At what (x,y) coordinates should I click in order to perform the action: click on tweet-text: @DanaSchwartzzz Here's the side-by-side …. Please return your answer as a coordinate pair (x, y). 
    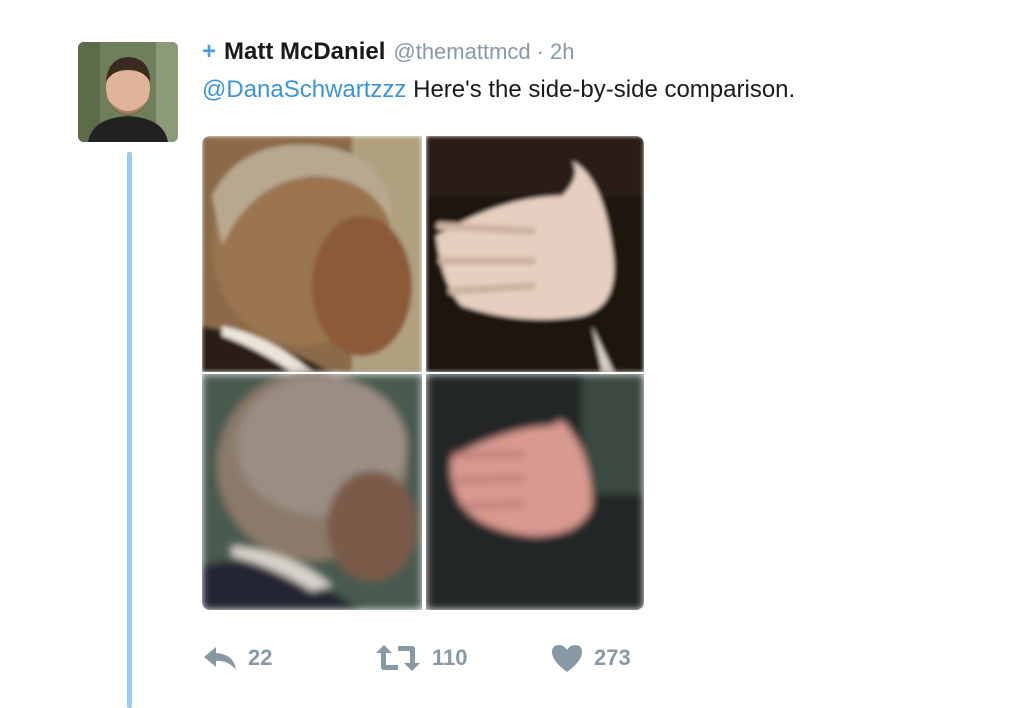
    Looking at the image, I should click on (498, 90).